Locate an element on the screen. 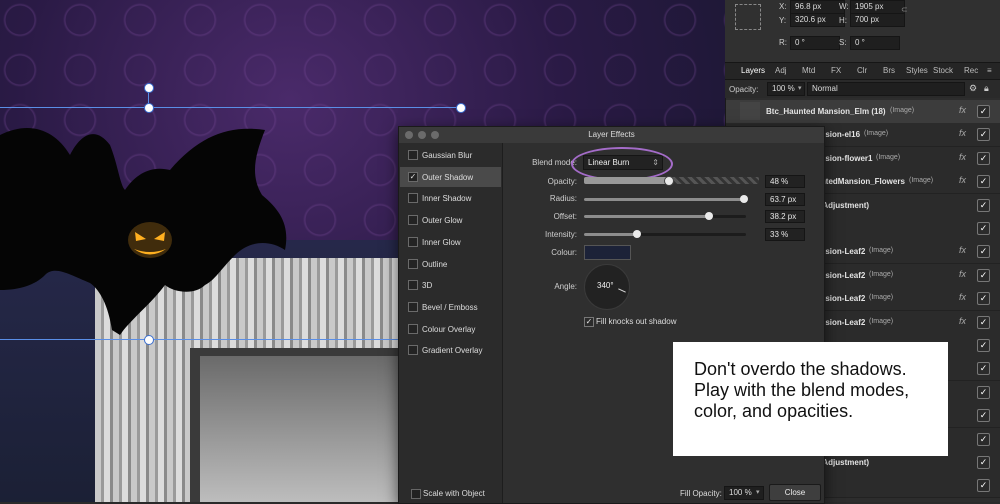 This screenshot has width=1000, height=504. effect-item: Gradient Overlay is located at coordinates (450, 350).